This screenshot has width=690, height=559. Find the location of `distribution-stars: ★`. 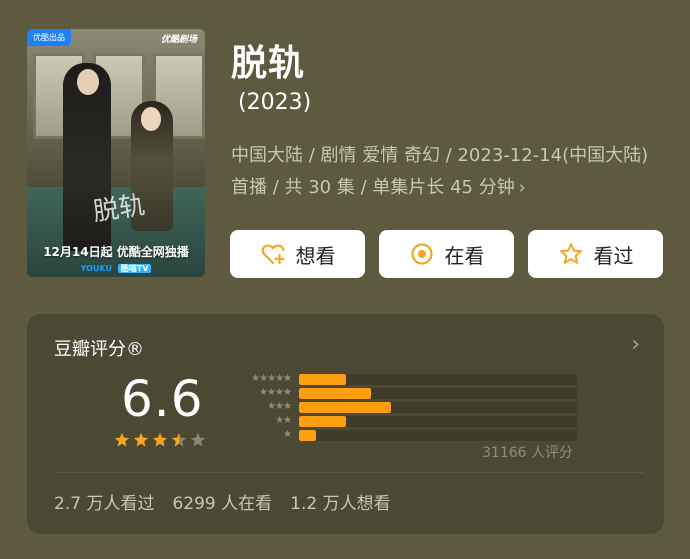

distribution-stars: ★ is located at coordinates (287, 434).